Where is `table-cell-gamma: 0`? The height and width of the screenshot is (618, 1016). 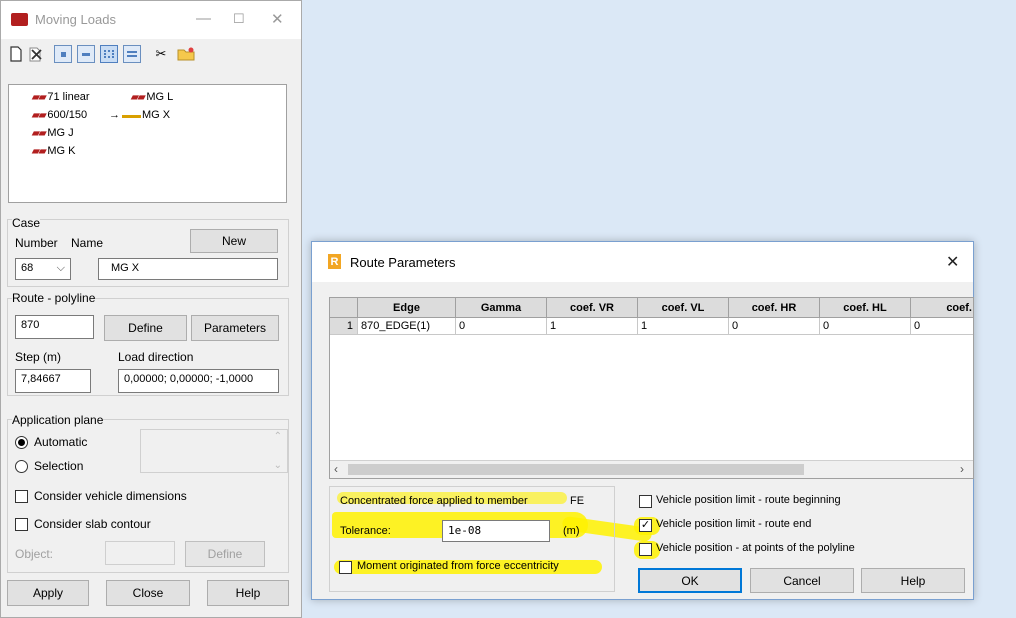
table-cell-gamma: 0 is located at coordinates (501, 326).